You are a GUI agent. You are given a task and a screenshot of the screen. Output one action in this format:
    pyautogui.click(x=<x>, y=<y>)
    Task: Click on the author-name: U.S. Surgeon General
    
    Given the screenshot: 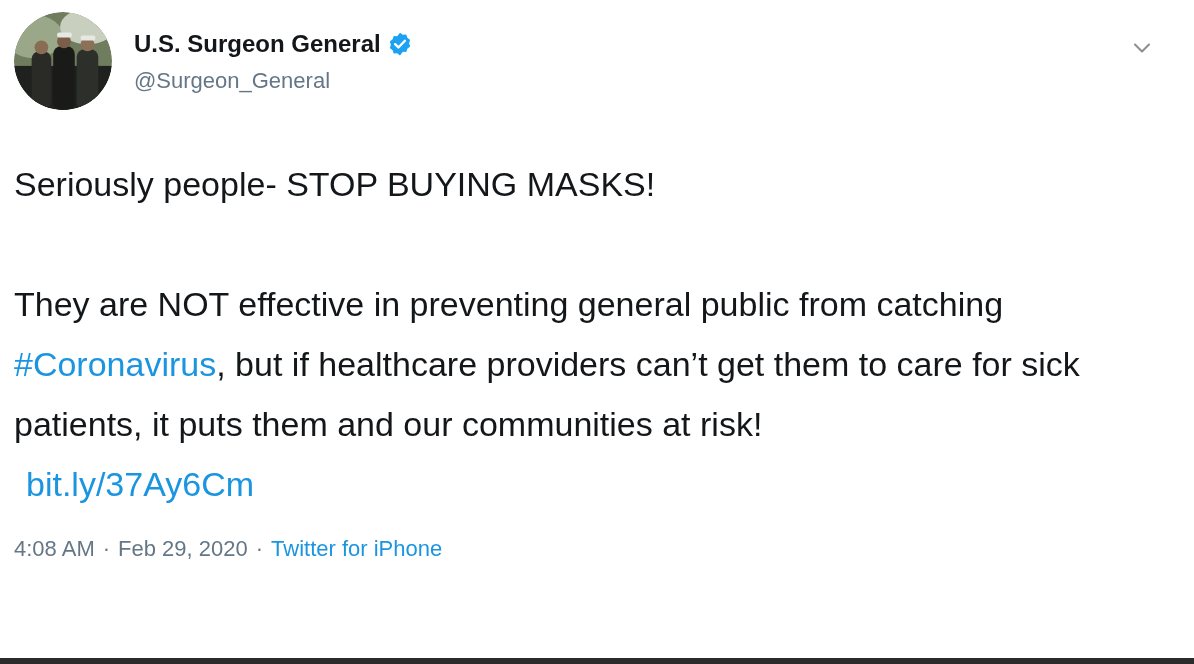 What is the action you would take?
    pyautogui.click(x=257, y=44)
    